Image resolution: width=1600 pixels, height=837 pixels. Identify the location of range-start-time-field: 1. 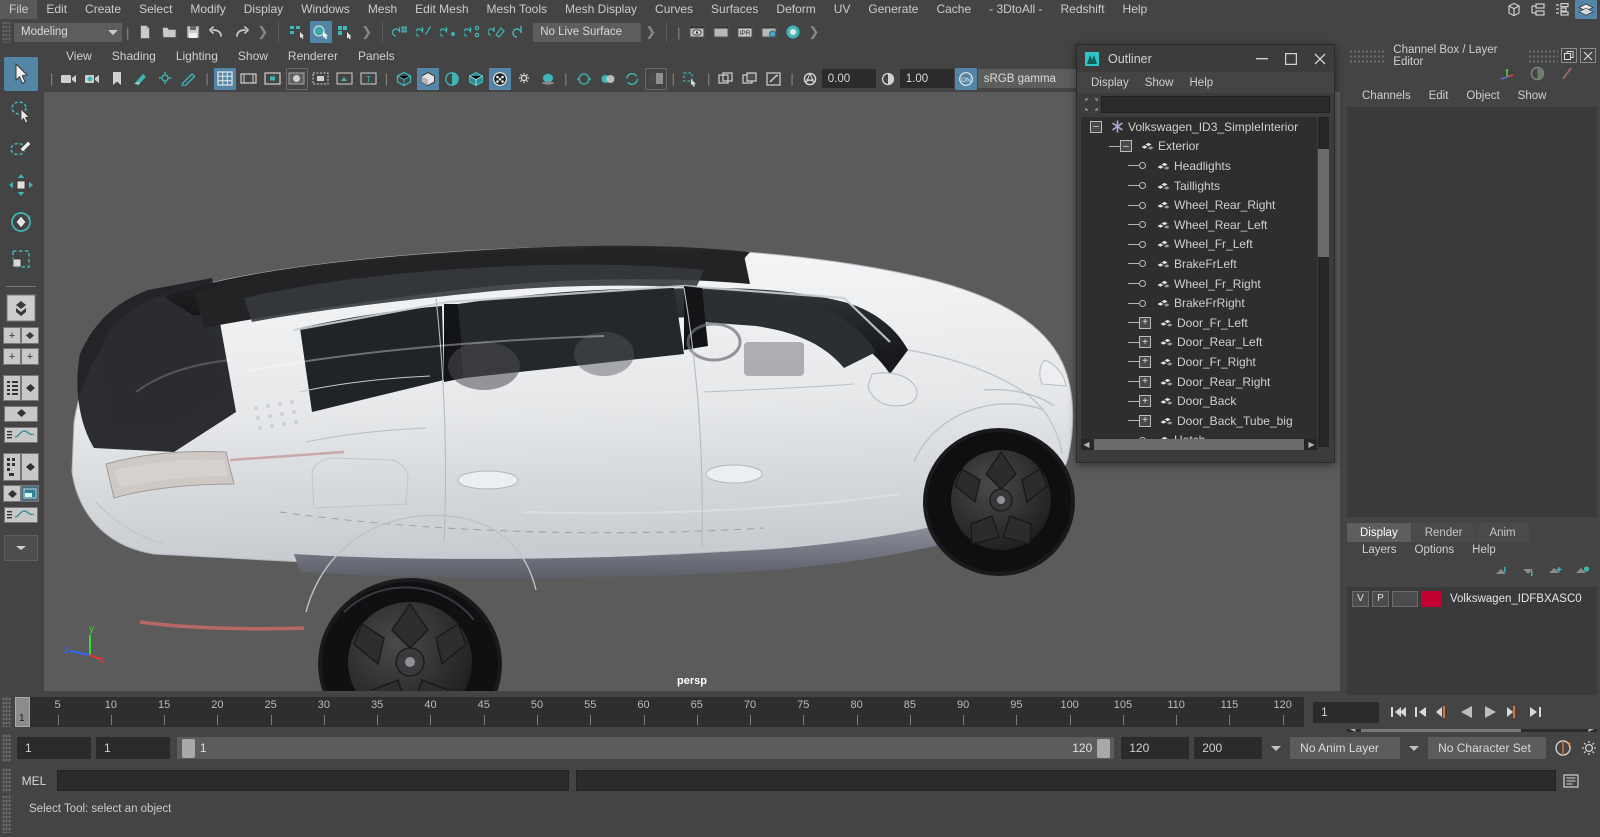
(132, 748).